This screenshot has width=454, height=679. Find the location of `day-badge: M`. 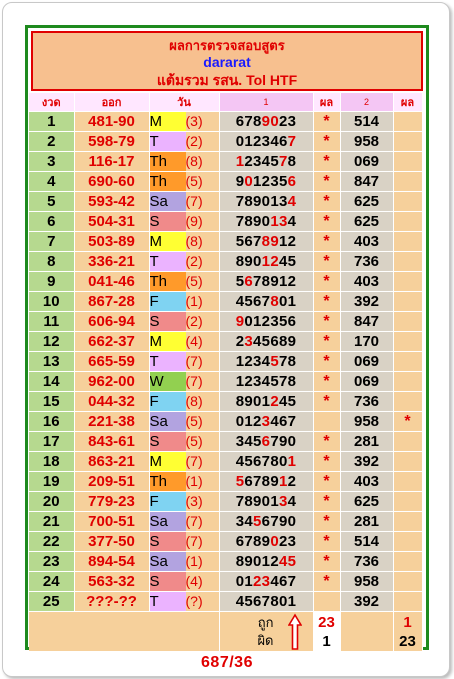

day-badge: M is located at coordinates (167, 341).